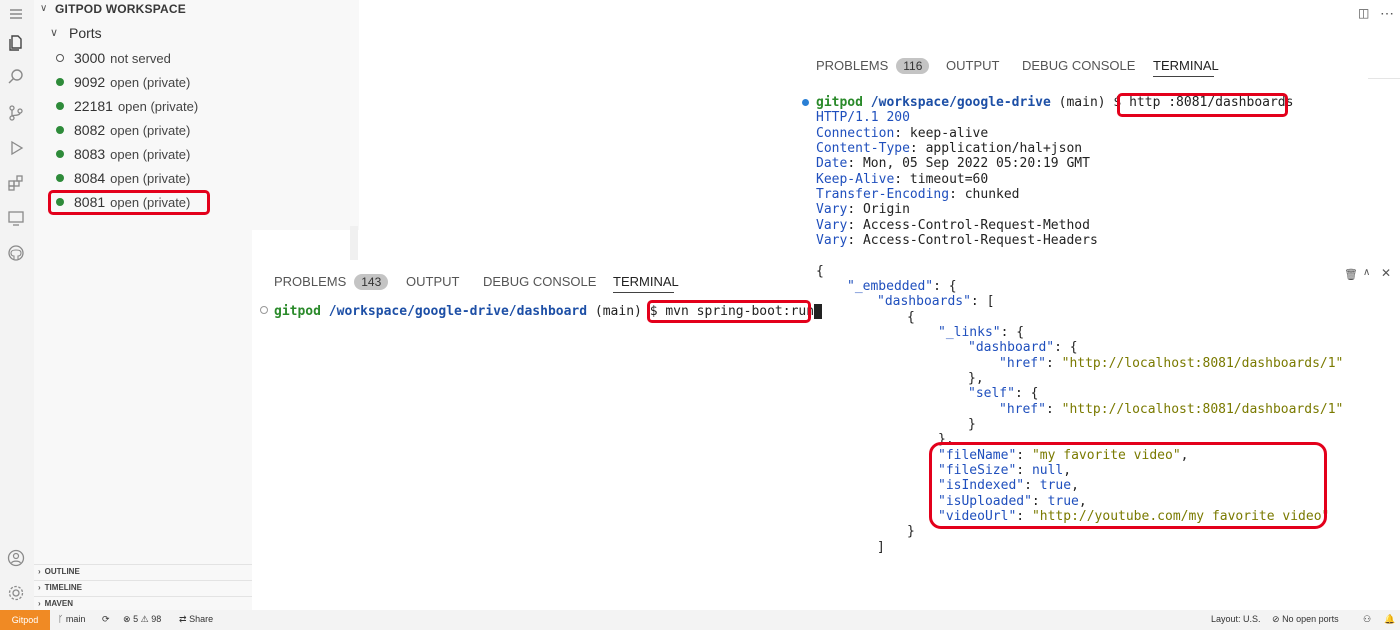 This screenshot has height=630, width=1400. I want to click on divider, so click(1384, 78).